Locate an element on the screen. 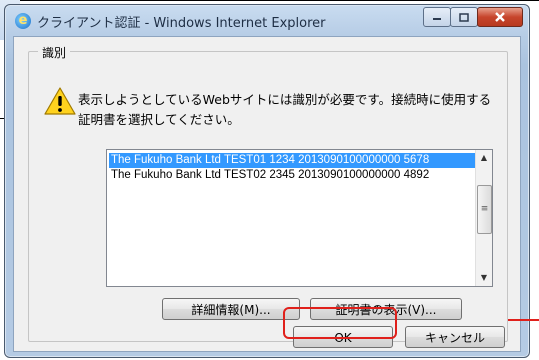 The width and height of the screenshot is (539, 360). list-scrollbar: ▲ ≡ ▼ is located at coordinates (483, 218).